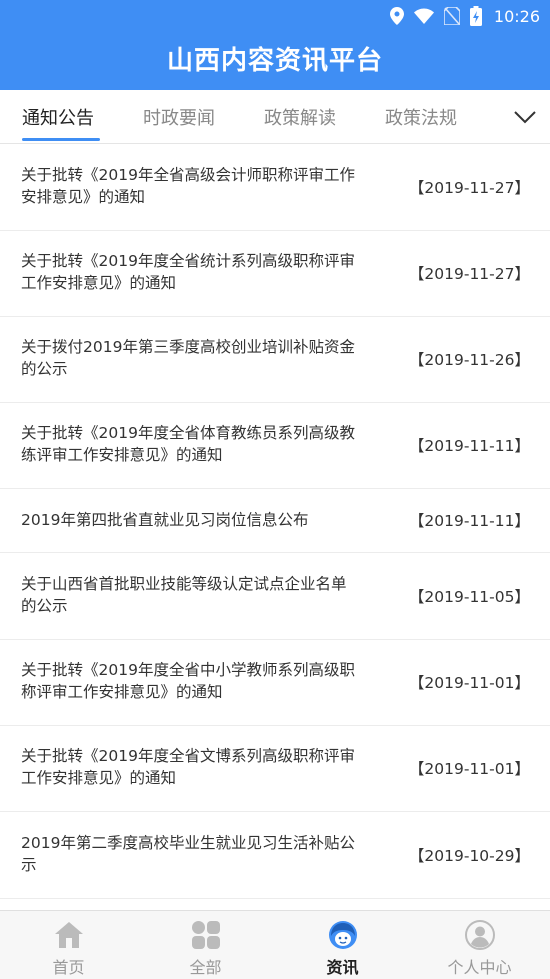  I want to click on user-icon, so click(479, 935).